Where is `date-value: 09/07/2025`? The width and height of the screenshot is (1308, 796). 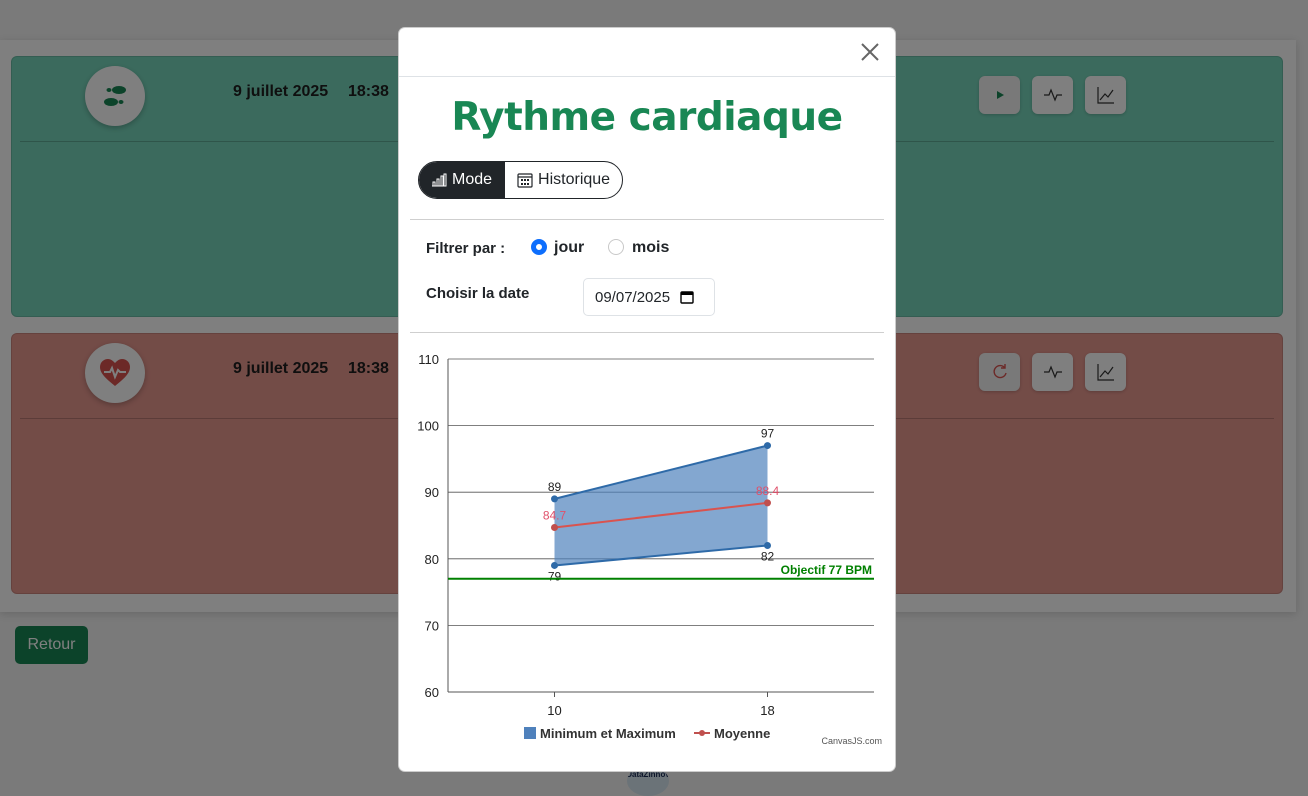 date-value: 09/07/2025 is located at coordinates (633, 297).